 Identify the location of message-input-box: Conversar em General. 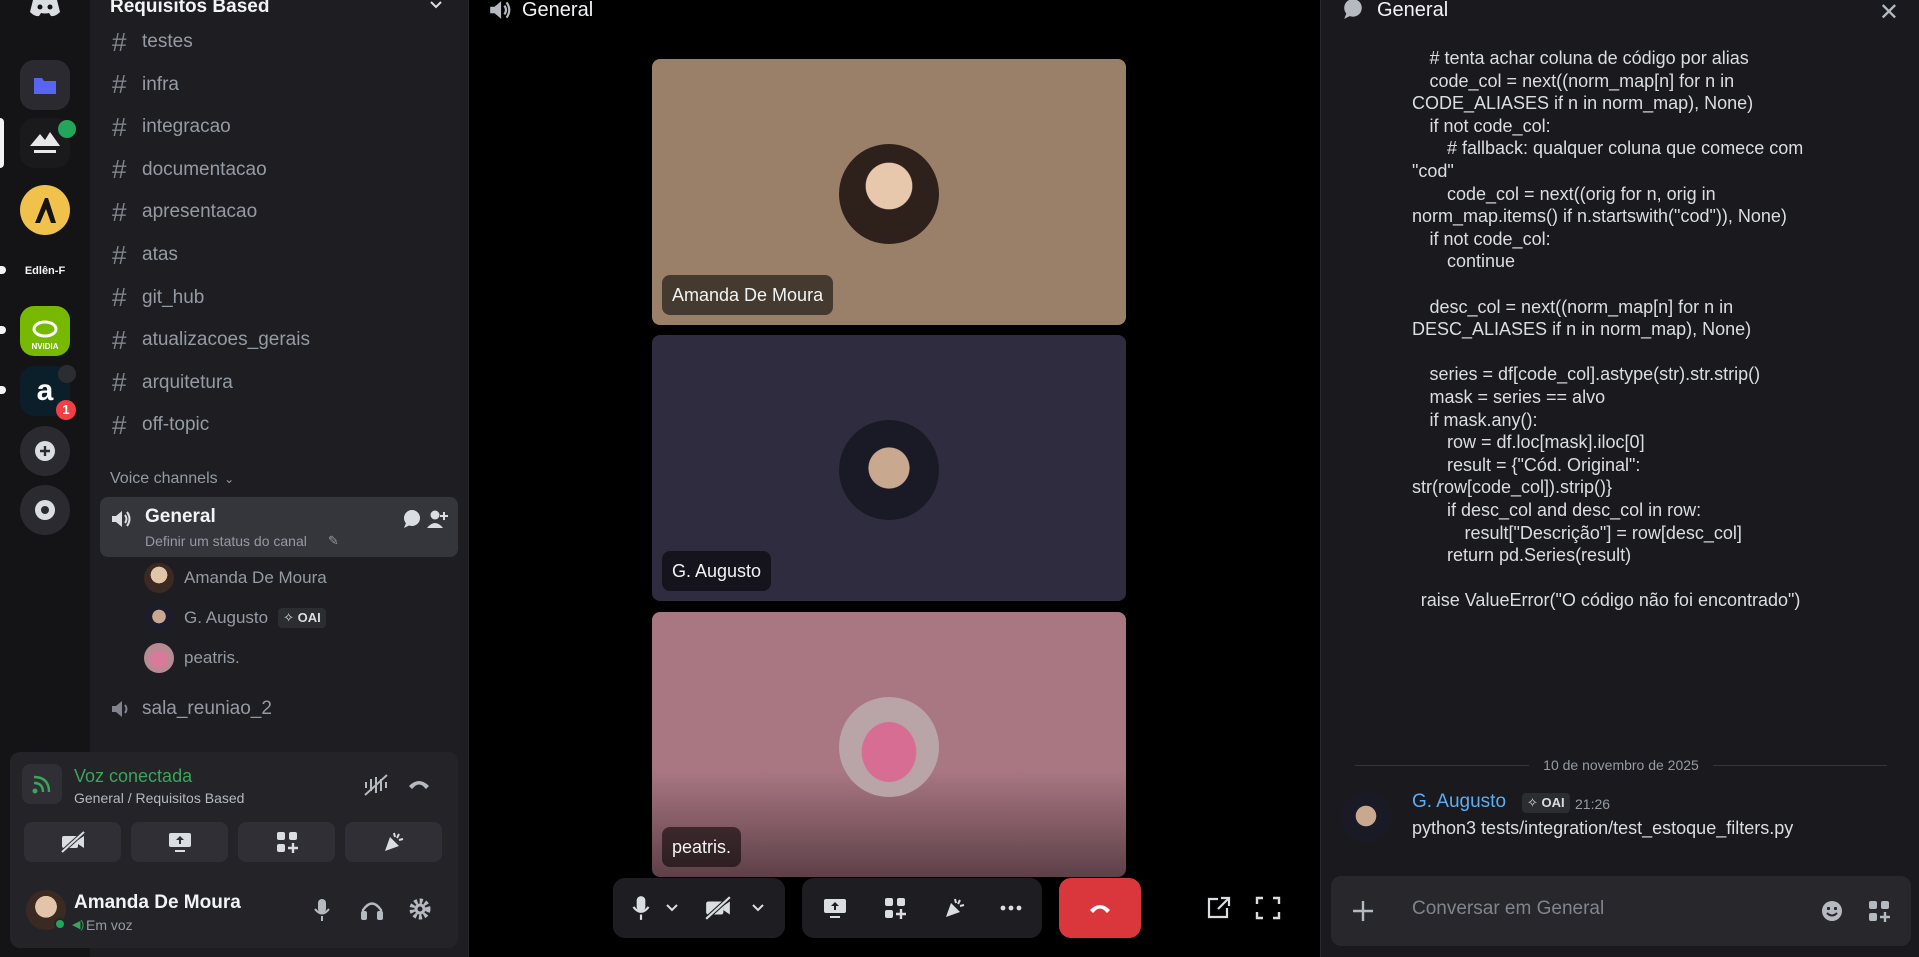
(1621, 911).